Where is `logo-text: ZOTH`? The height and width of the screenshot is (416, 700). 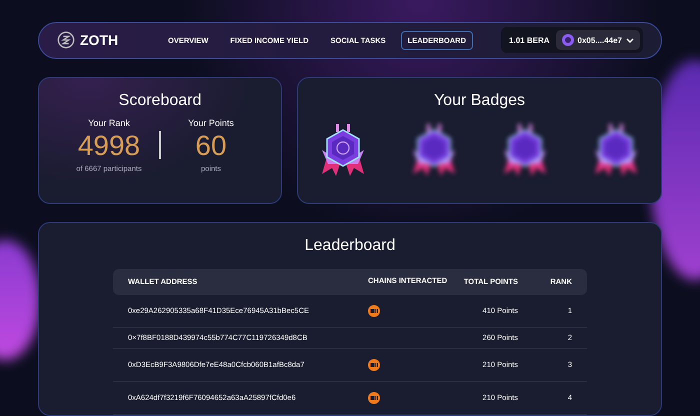
logo-text: ZOTH is located at coordinates (99, 40).